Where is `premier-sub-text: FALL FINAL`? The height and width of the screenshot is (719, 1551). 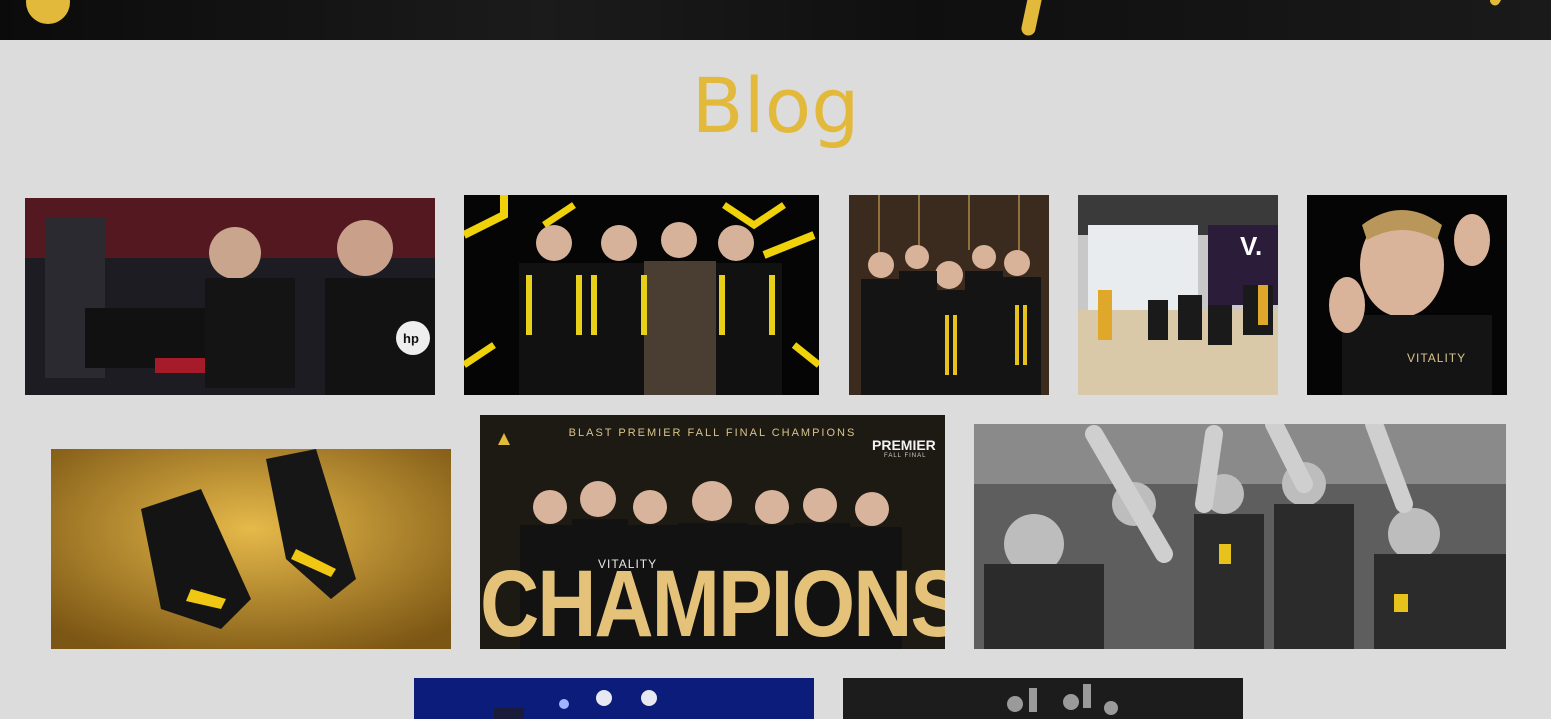
premier-sub-text: FALL FINAL is located at coordinates (905, 456).